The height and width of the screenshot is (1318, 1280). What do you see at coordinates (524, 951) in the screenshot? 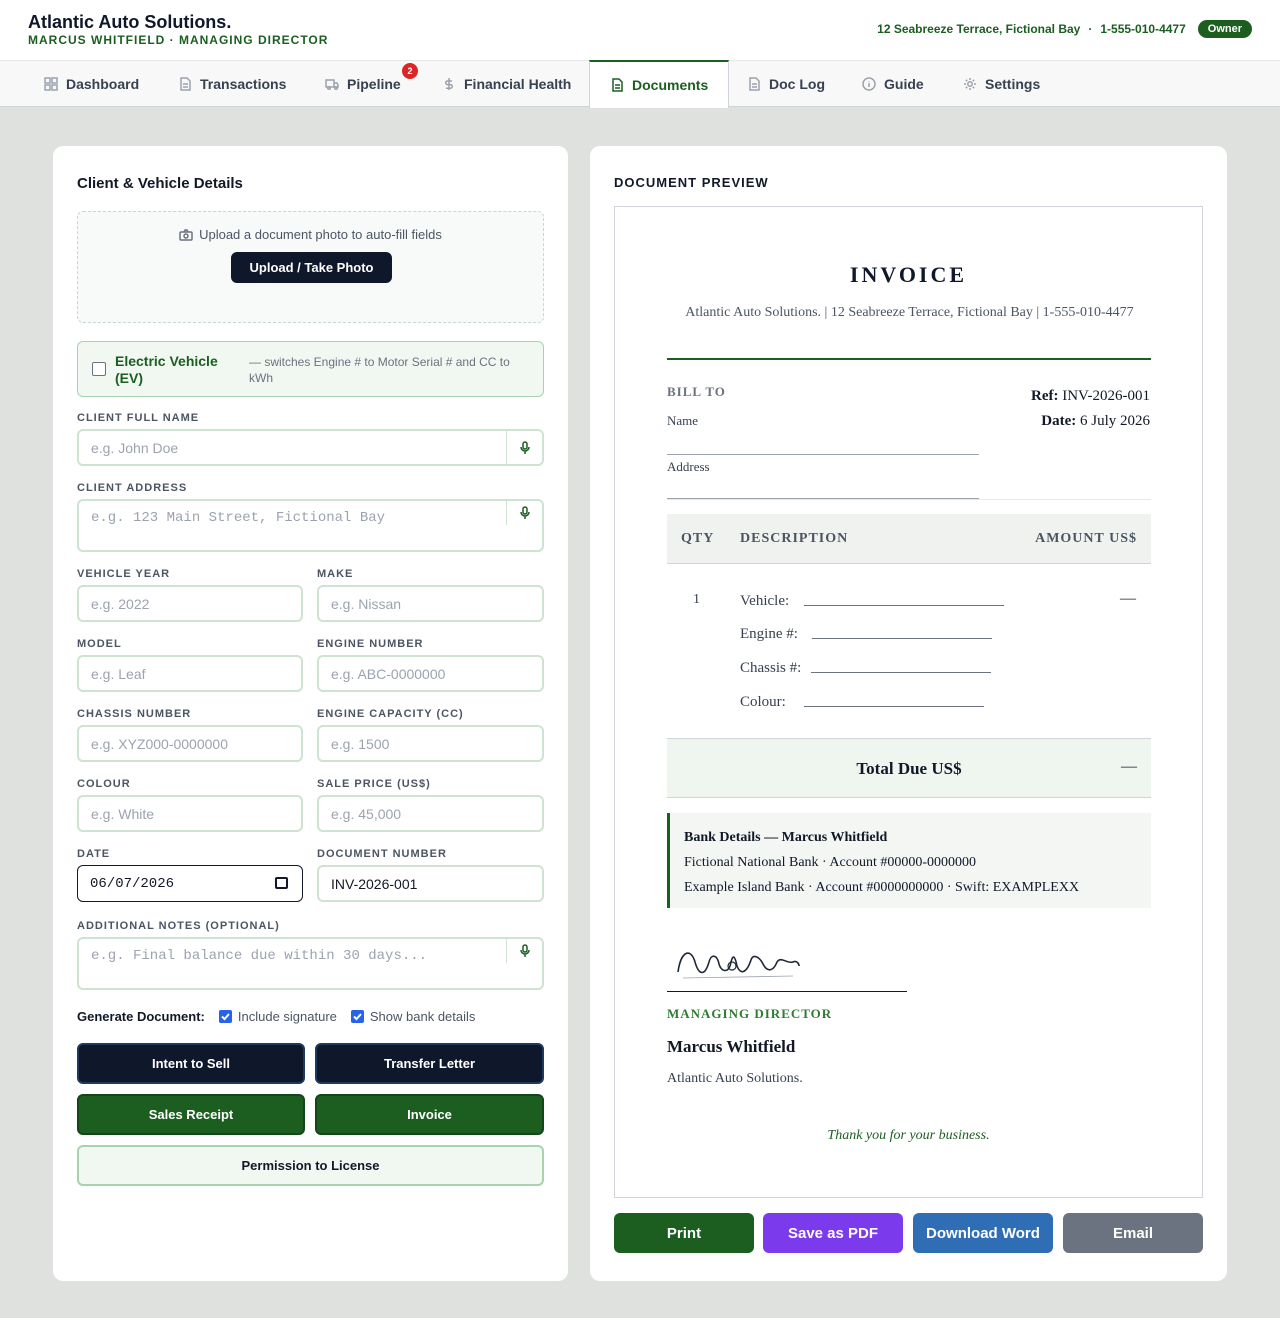
I see `notes-mic-button` at bounding box center [524, 951].